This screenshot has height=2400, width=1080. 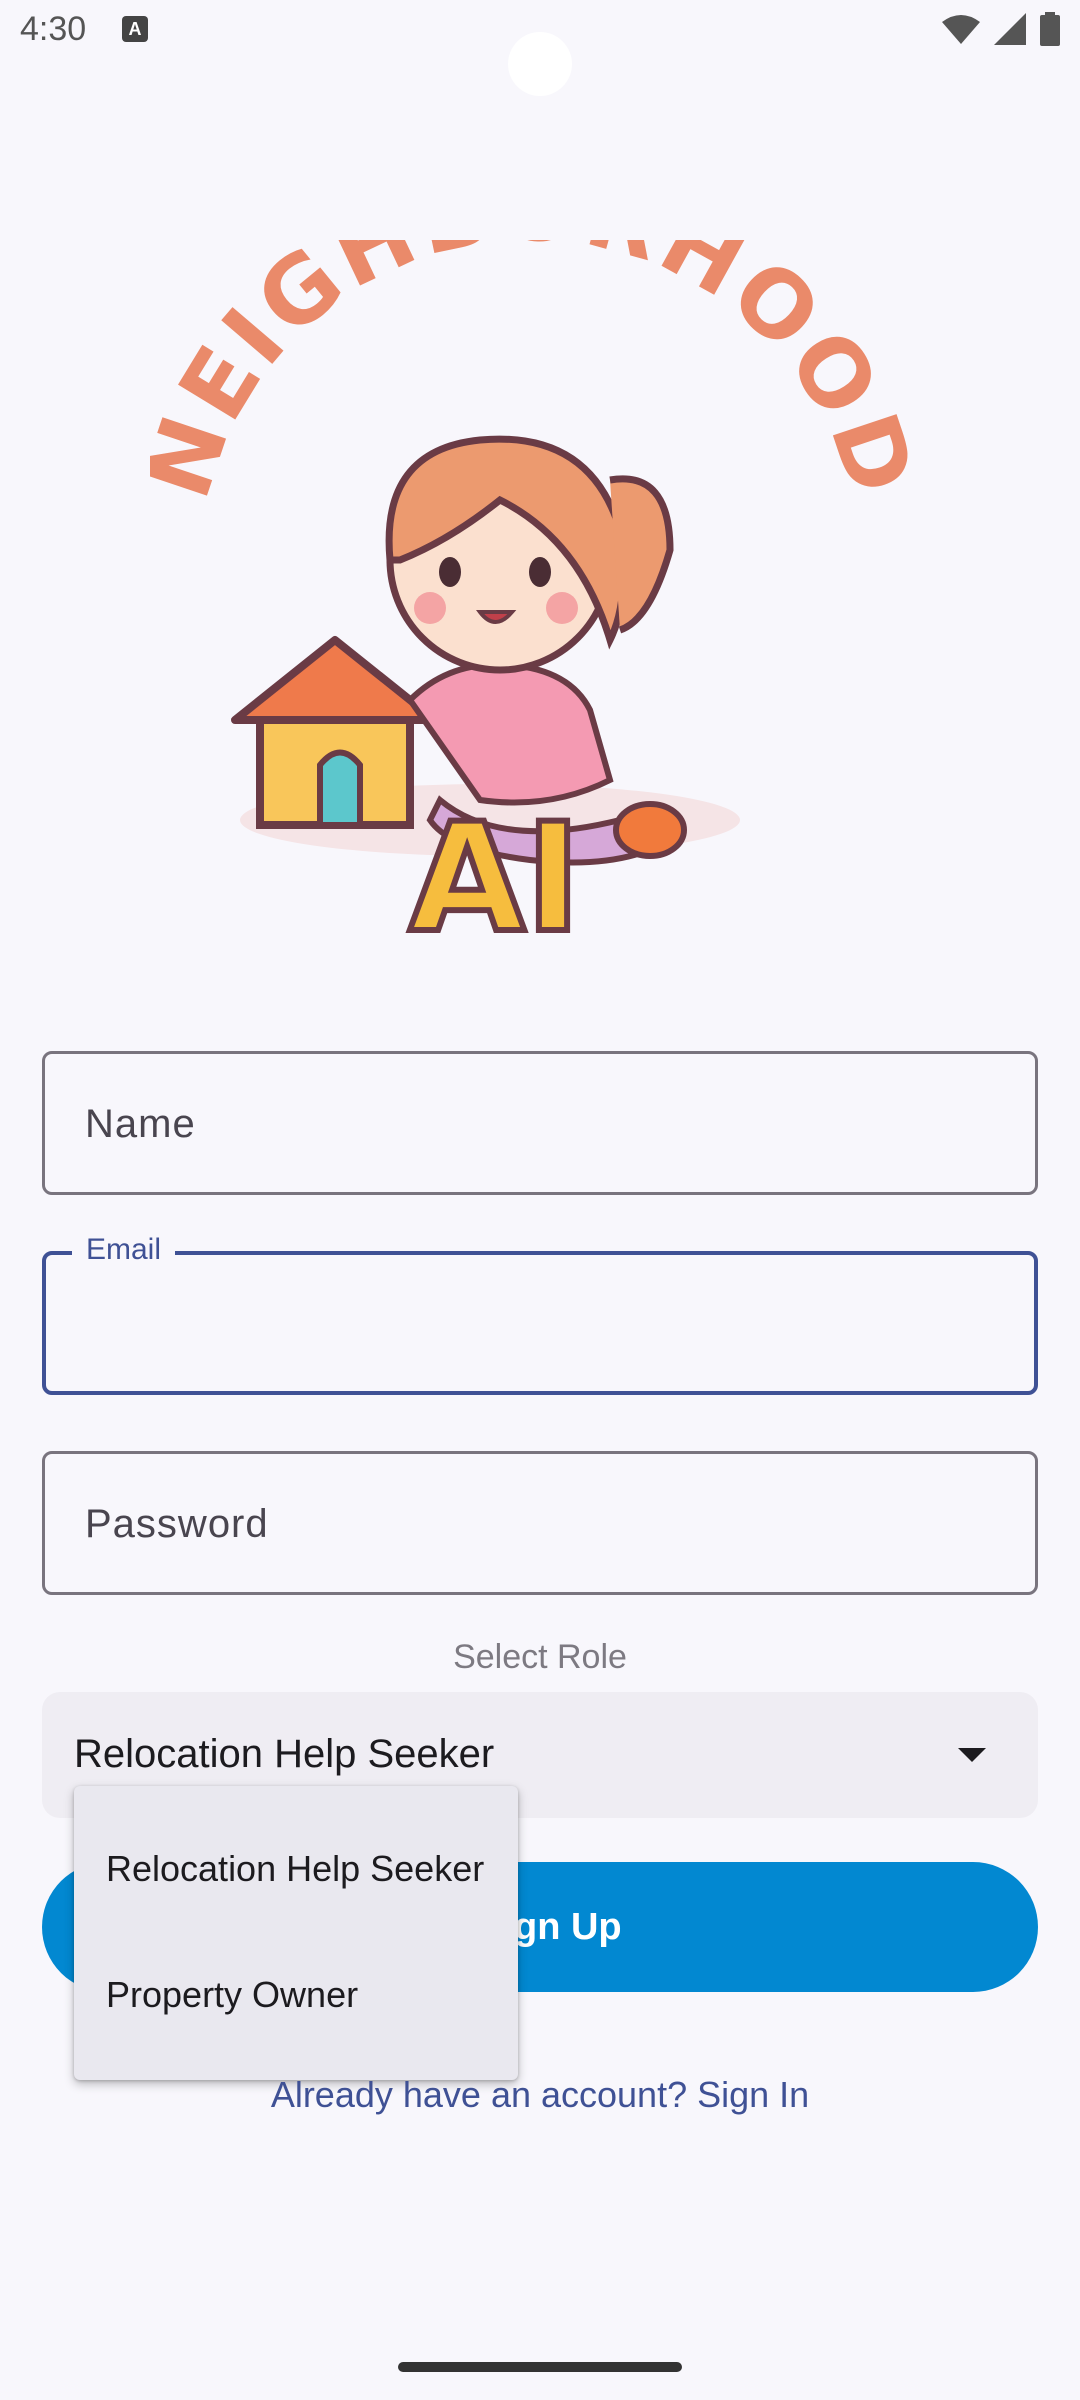 What do you see at coordinates (1010, 29) in the screenshot?
I see `signal-icon` at bounding box center [1010, 29].